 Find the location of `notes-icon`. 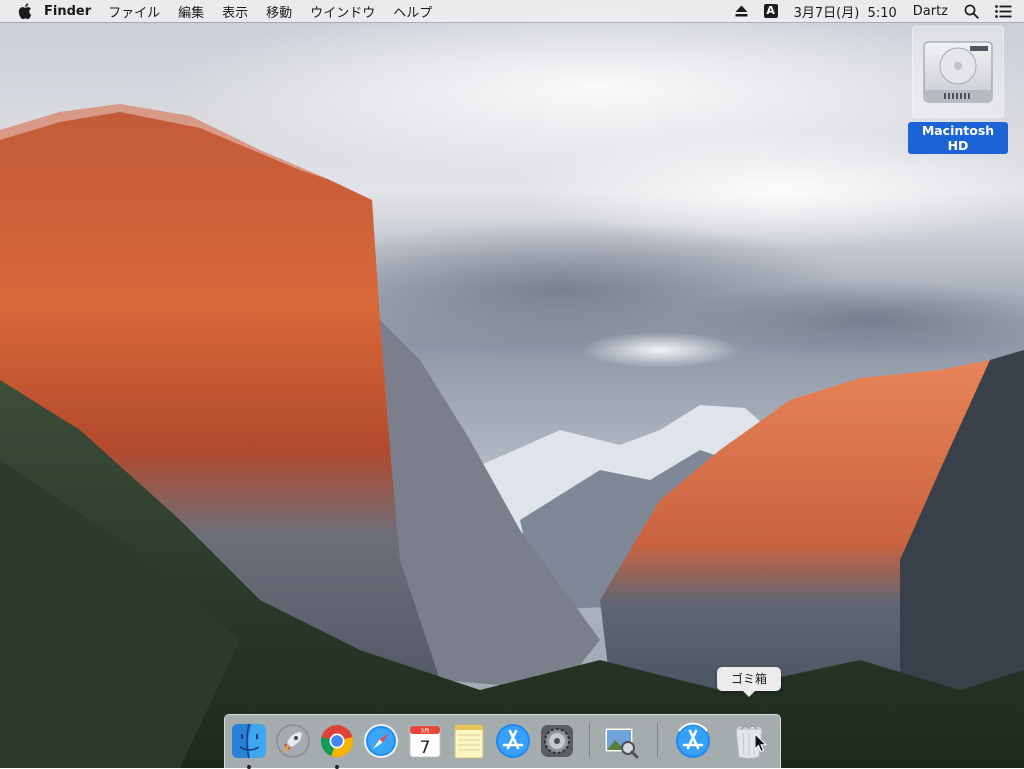

notes-icon is located at coordinates (469, 741).